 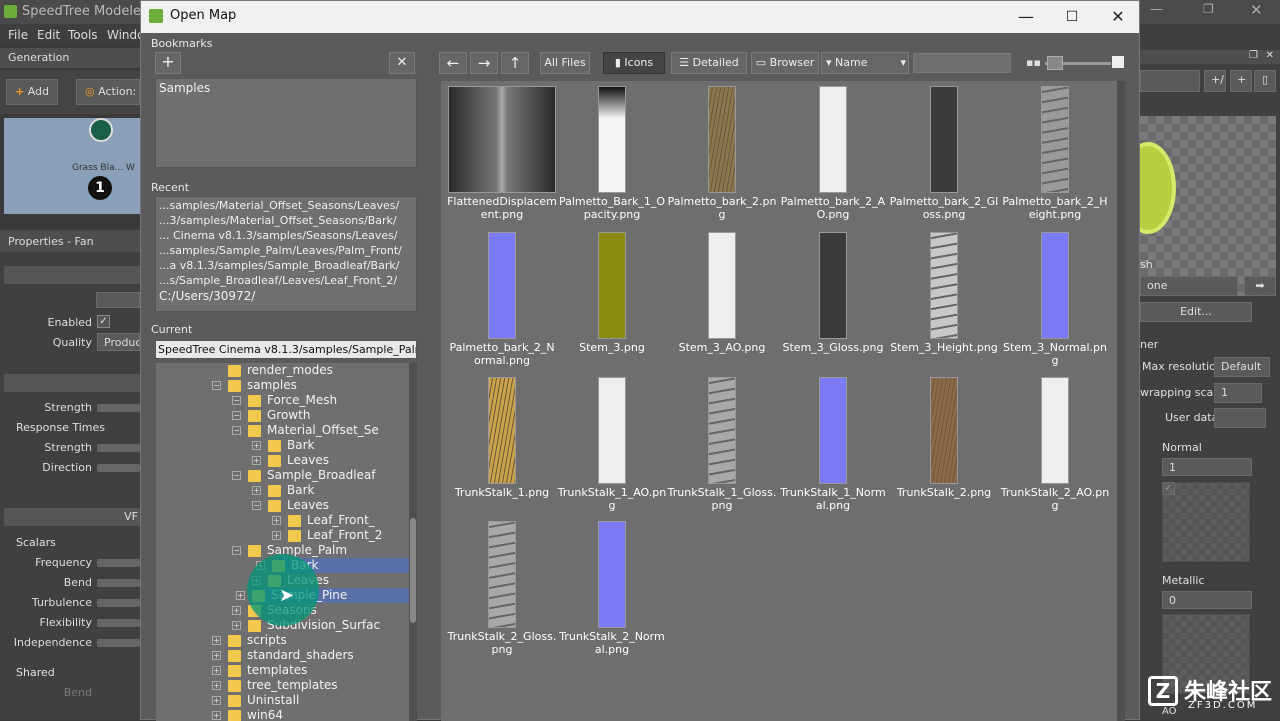 I want to click on file-thumbnail: Stem_3_AO.png, so click(x=722, y=293).